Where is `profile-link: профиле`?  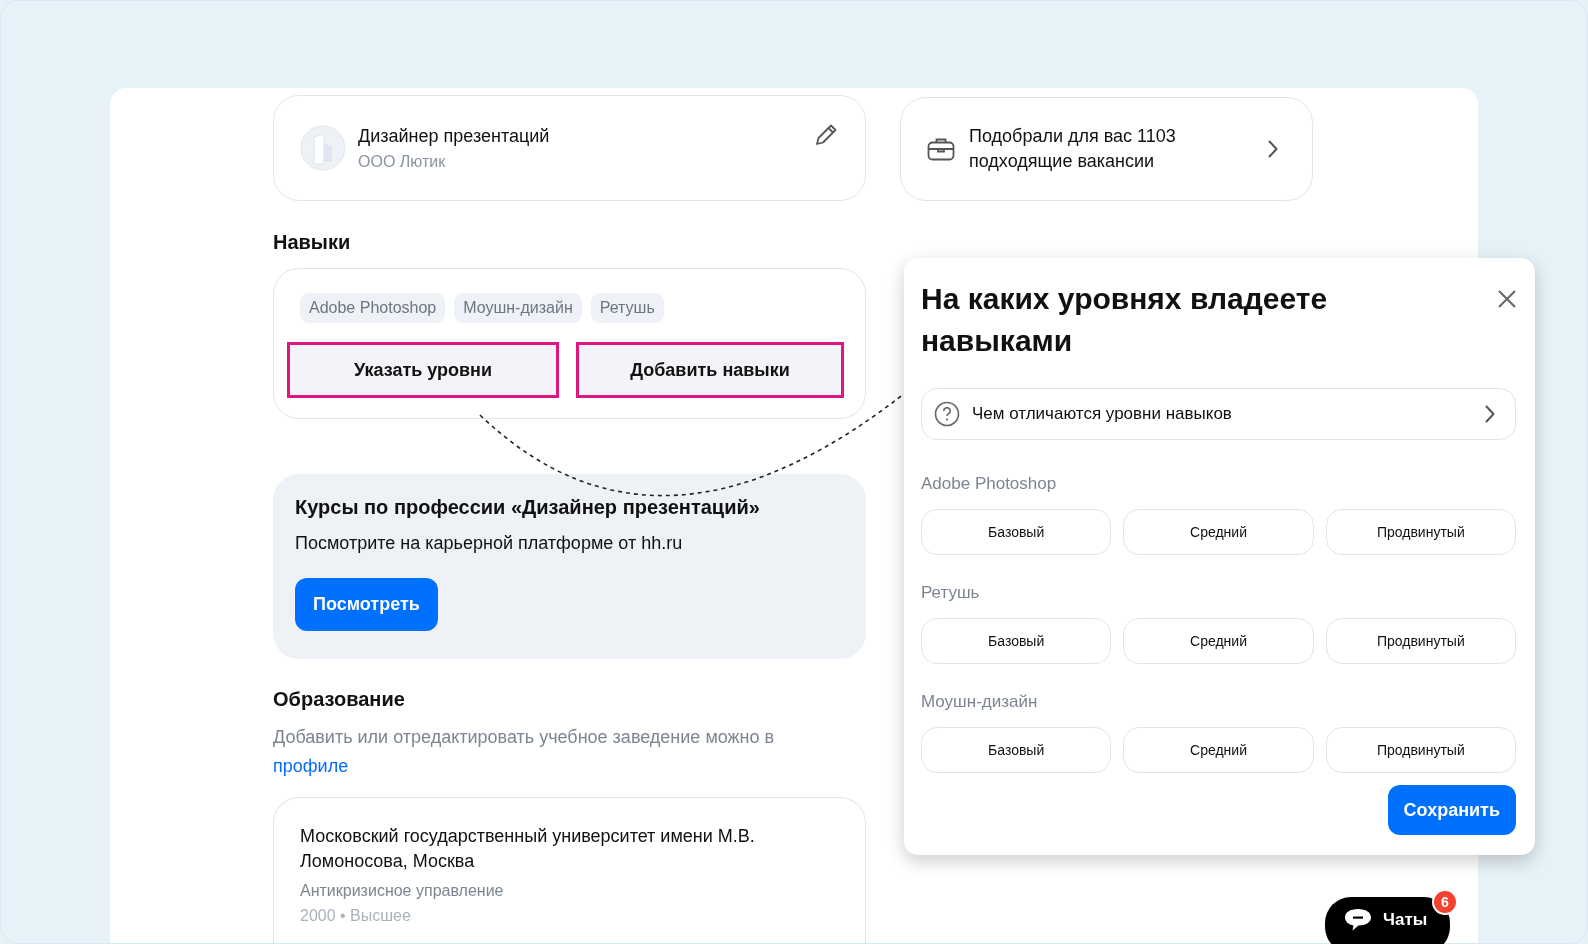 profile-link: профиле is located at coordinates (311, 766).